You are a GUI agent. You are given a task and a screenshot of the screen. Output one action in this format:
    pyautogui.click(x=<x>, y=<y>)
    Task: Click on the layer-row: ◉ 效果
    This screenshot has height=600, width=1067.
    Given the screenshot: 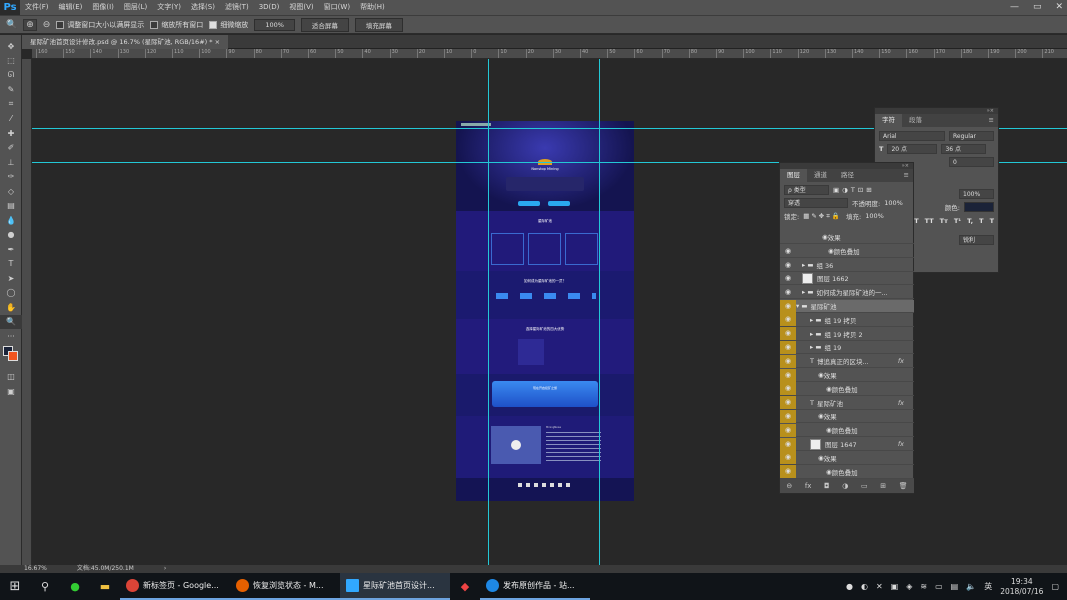 What is the action you would take?
    pyautogui.click(x=847, y=237)
    